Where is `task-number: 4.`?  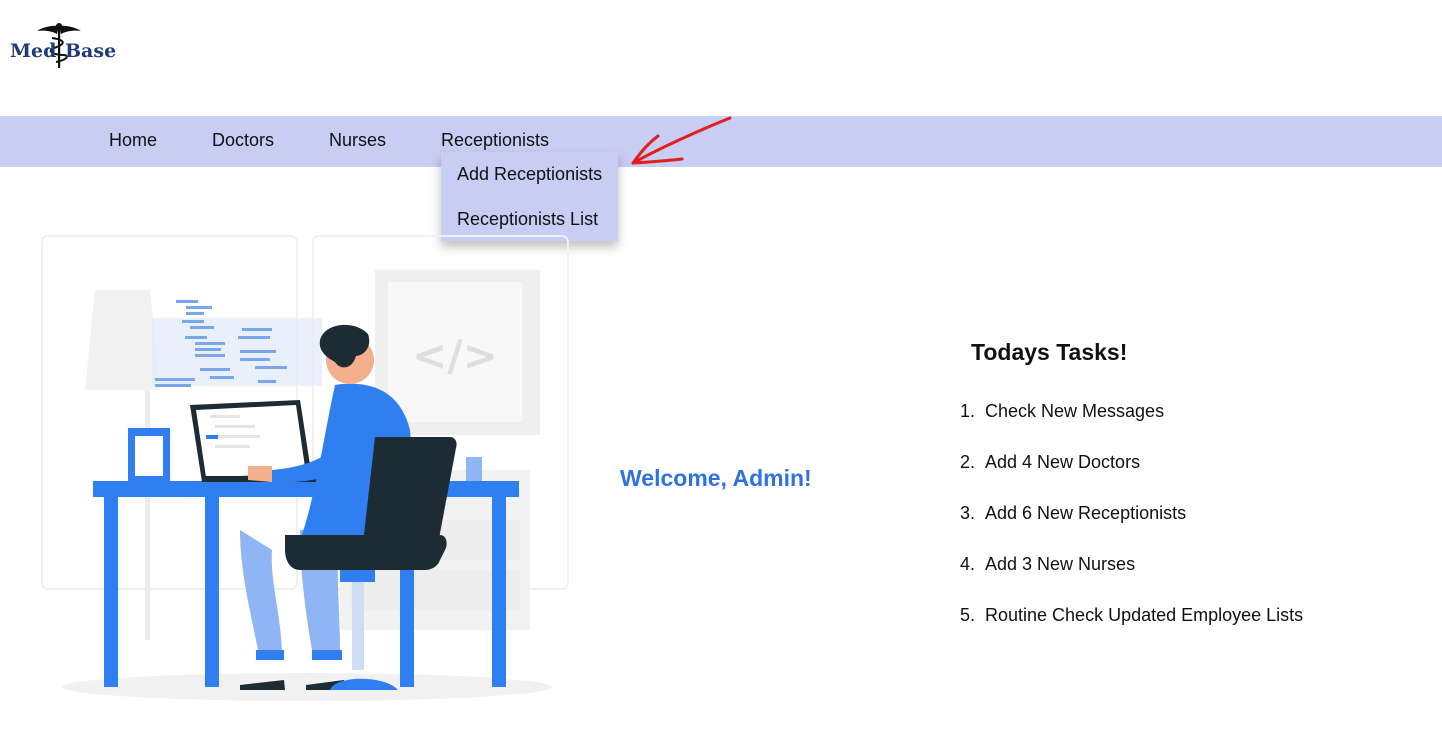 task-number: 4. is located at coordinates (968, 564).